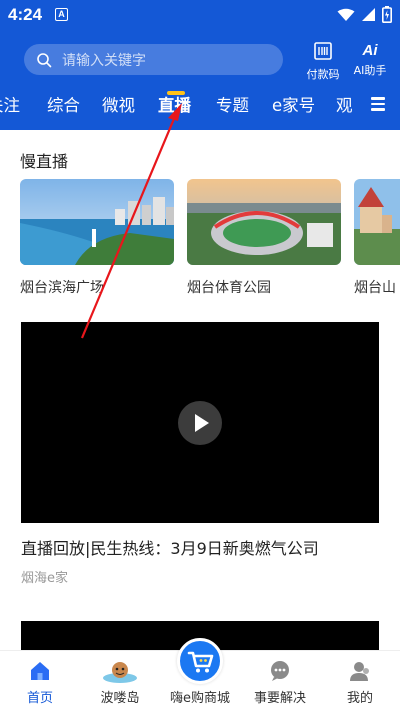  Describe the element at coordinates (232, 104) in the screenshot. I see `tab-topics: 专题` at that location.